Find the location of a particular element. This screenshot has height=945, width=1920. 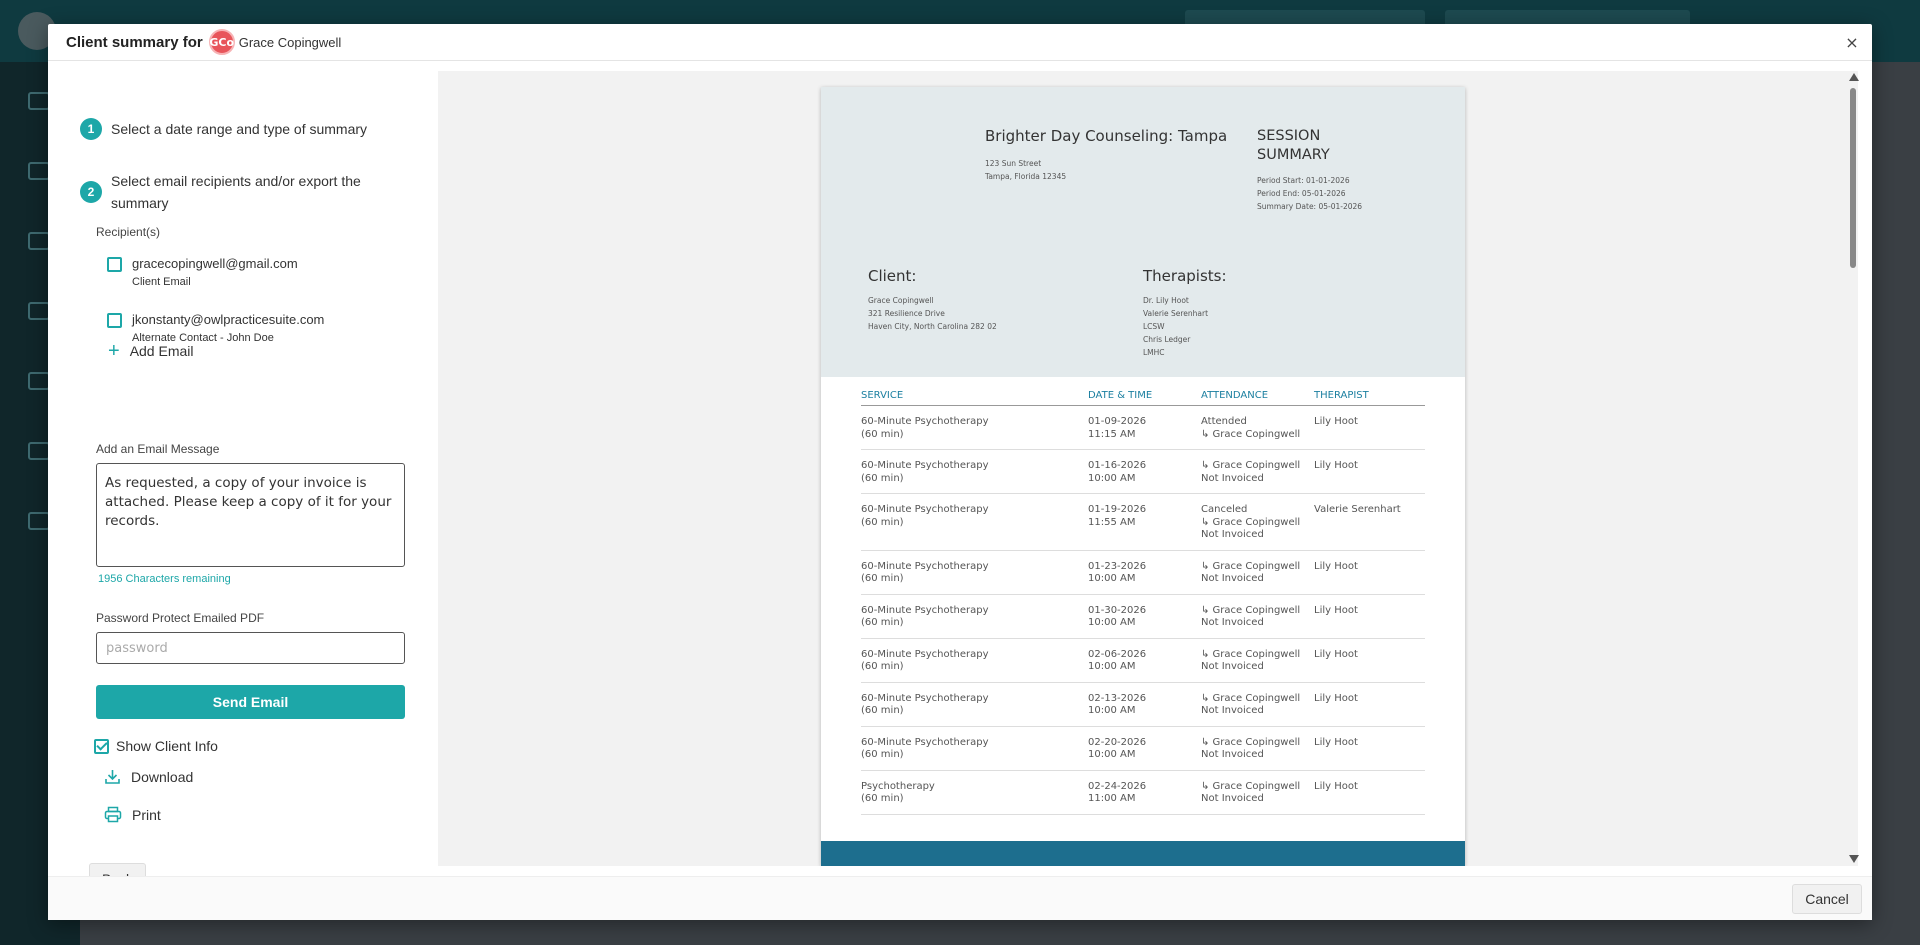

plus-icon: + is located at coordinates (114, 351).